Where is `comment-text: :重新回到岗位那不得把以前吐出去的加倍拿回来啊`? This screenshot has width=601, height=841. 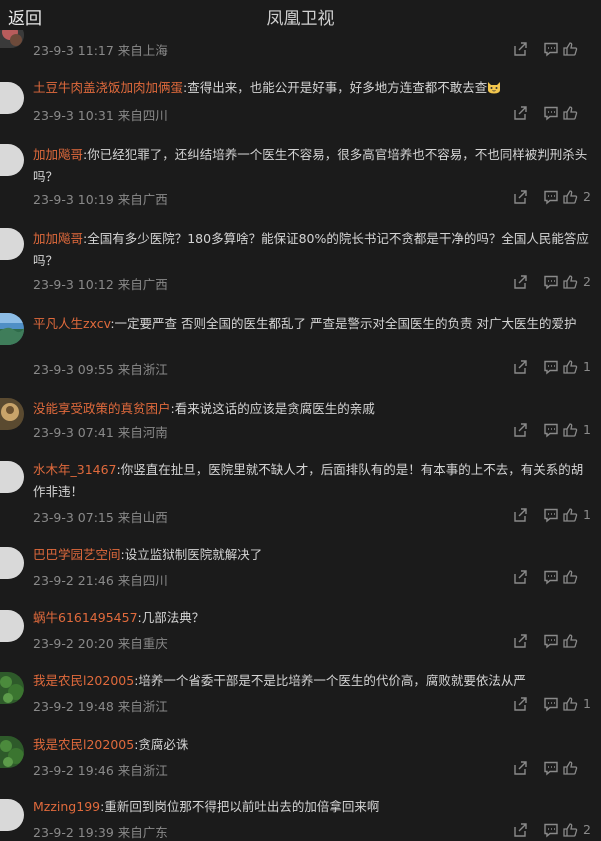 comment-text: :重新回到岗位那不得把以前吐出去的加倍拿回来啊 is located at coordinates (240, 806).